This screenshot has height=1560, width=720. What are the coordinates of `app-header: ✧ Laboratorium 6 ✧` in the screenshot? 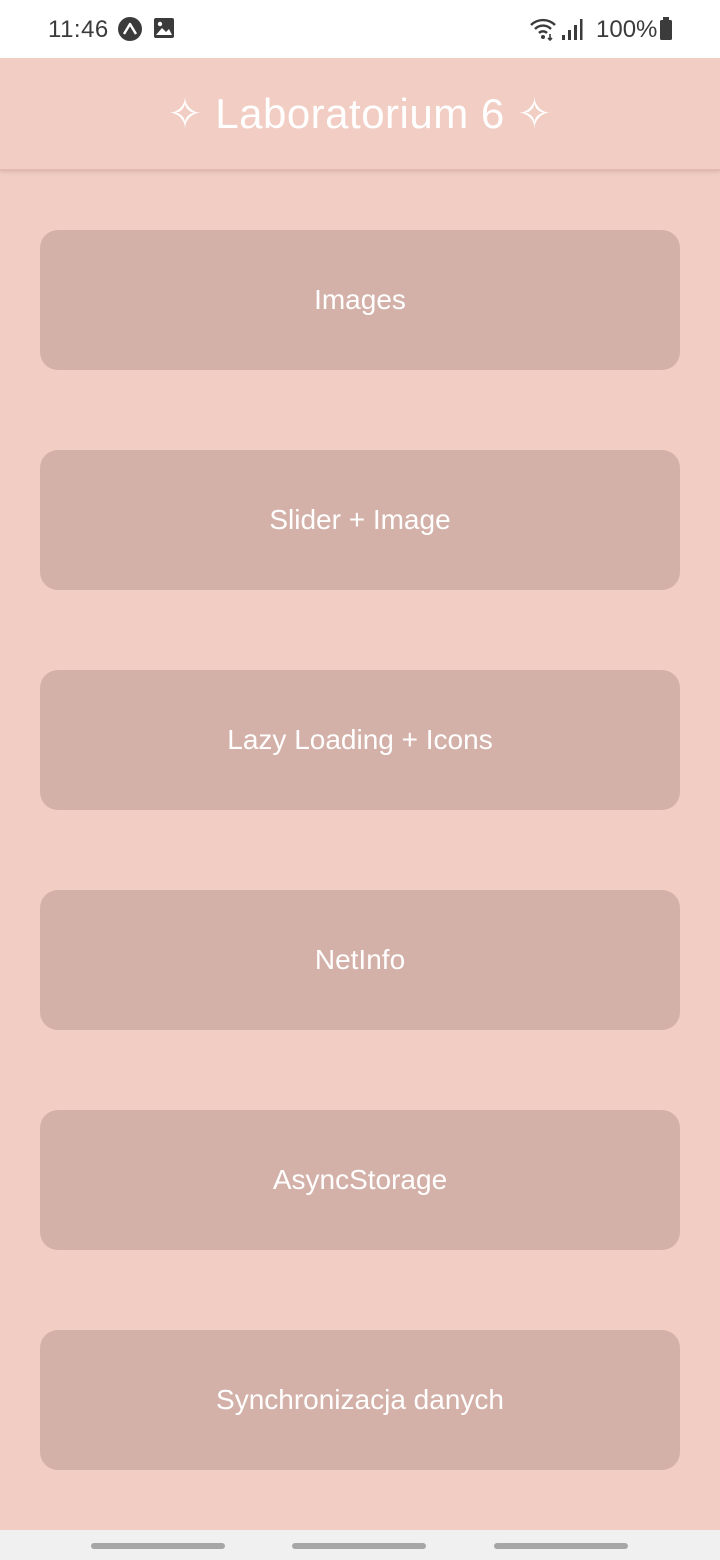 It's located at (360, 114).